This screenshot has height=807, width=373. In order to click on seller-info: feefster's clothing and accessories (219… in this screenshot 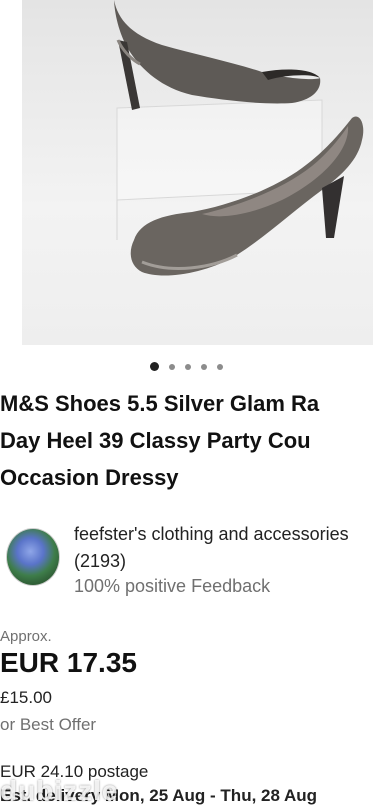, I will do `click(186, 560)`.